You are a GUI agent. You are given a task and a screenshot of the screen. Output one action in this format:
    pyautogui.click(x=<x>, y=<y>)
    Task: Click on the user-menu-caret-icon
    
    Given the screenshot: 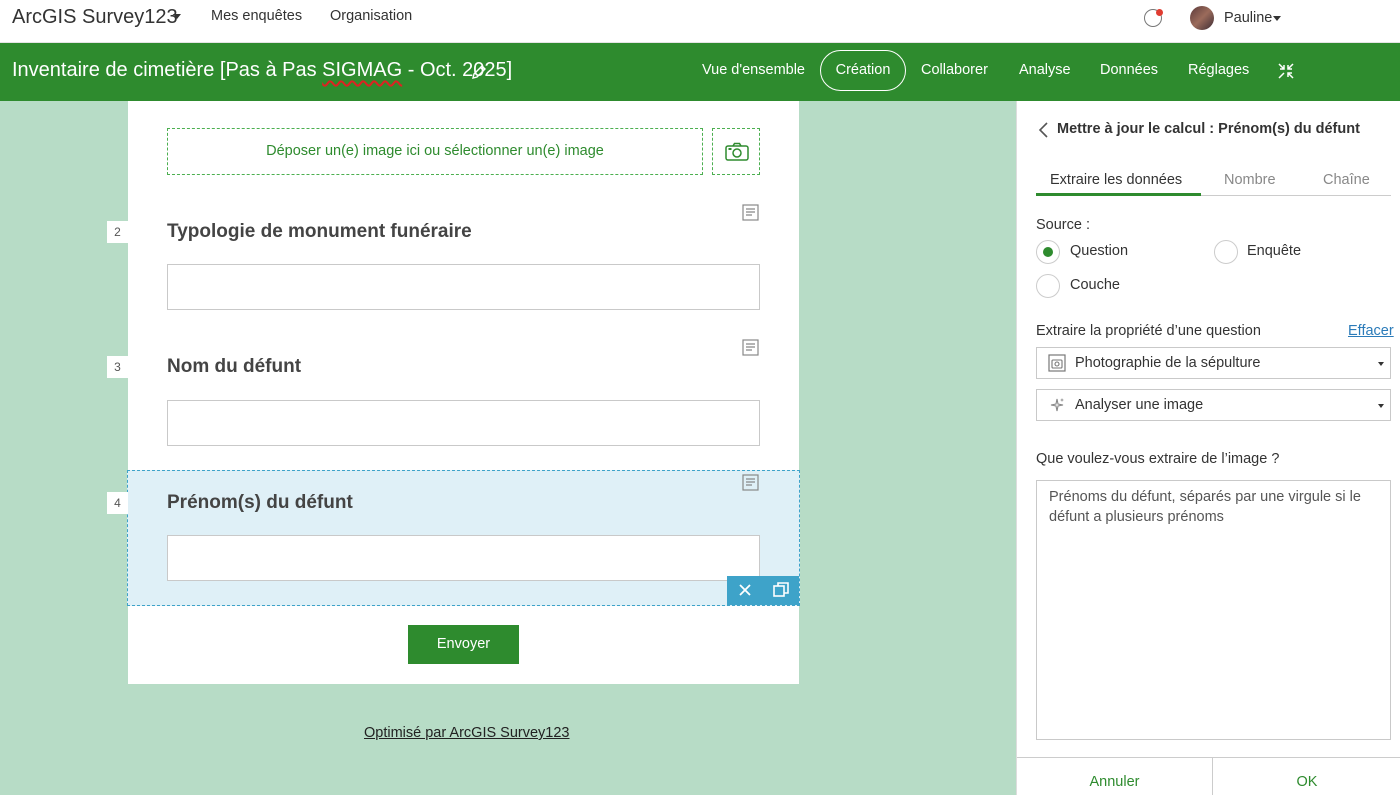 What is the action you would take?
    pyautogui.click(x=1277, y=18)
    